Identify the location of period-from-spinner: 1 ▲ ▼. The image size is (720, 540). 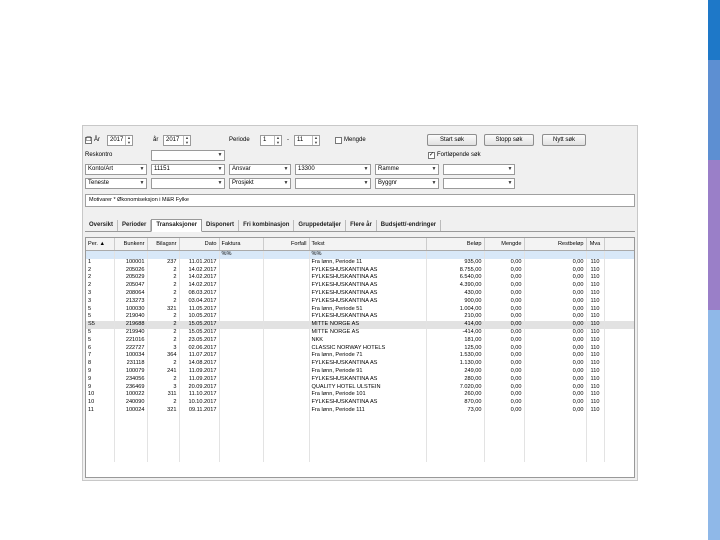
(271, 140).